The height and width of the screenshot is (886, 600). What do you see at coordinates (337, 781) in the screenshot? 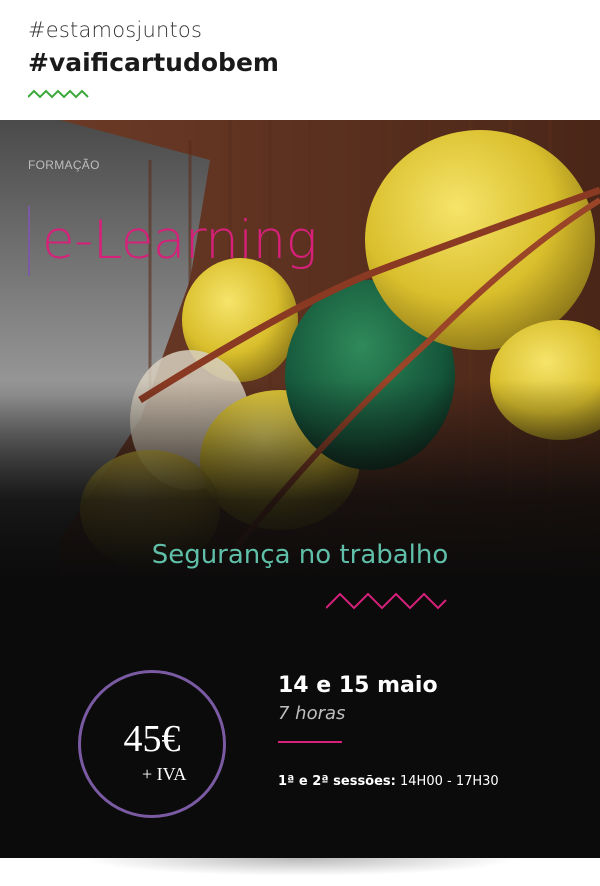
I see `sessions-label: 1ª e 2ª sessões:` at bounding box center [337, 781].